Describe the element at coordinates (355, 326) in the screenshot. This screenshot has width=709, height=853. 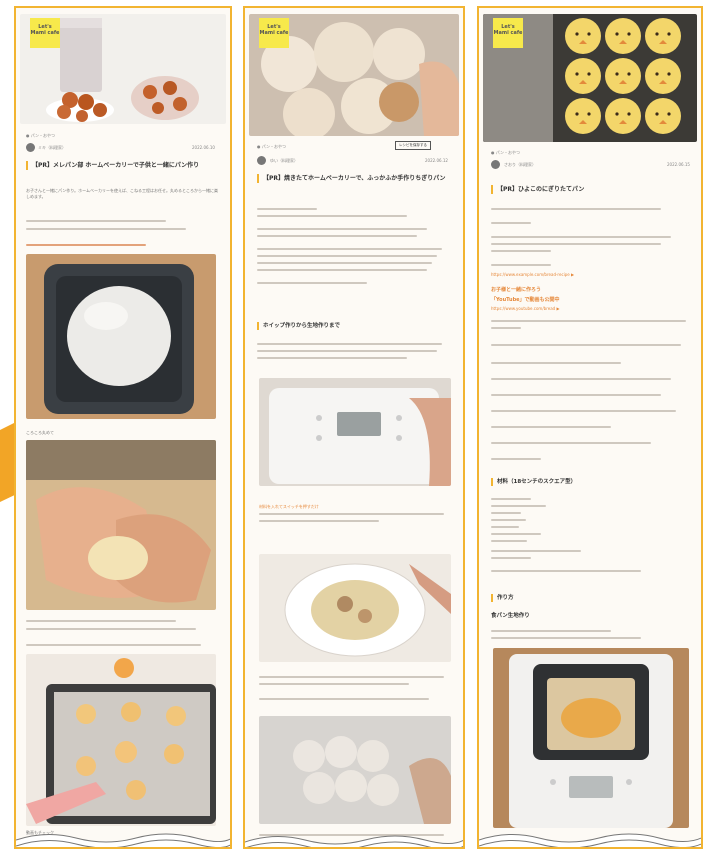
I see `section-heading: ホイップ作りから生地作りまで` at that location.